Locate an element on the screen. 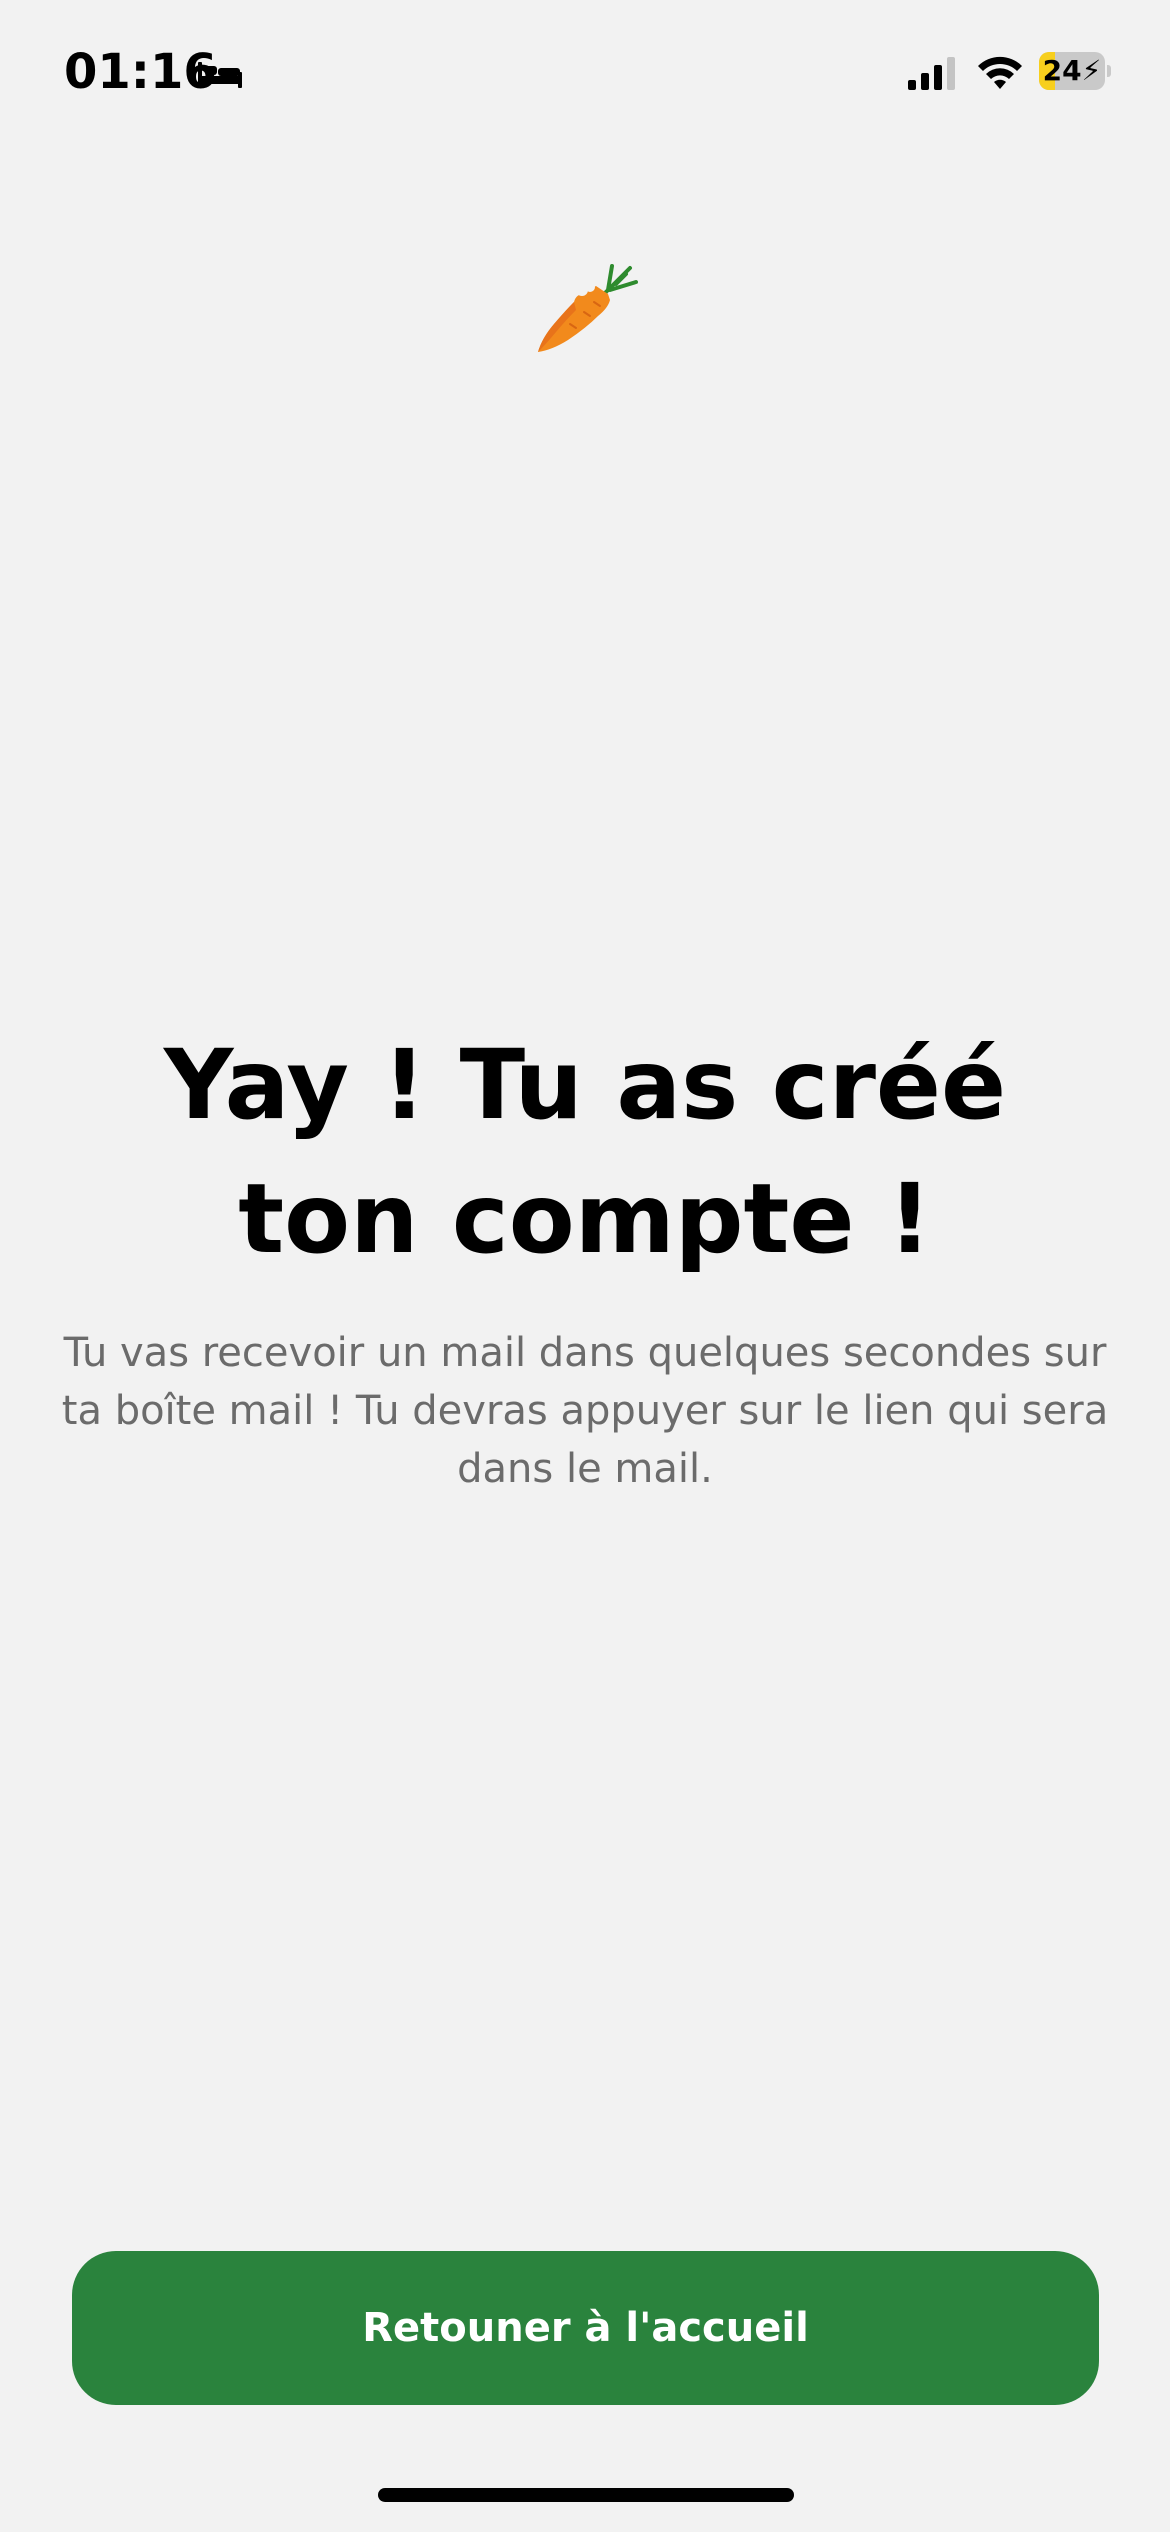 The width and height of the screenshot is (1170, 2532). charging-bolt-icon: ⚡ is located at coordinates (1091, 70).